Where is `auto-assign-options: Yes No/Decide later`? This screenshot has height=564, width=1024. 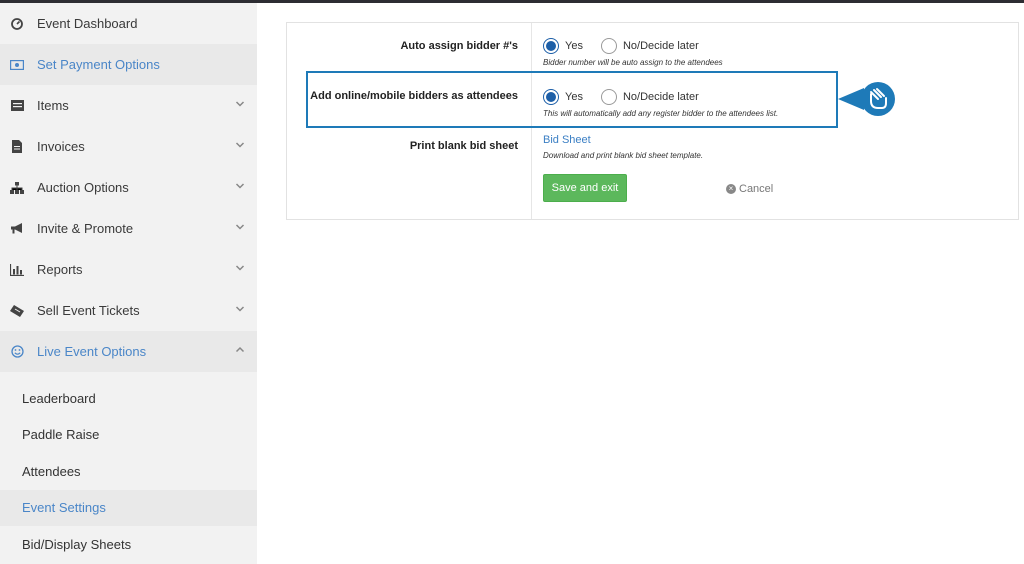 auto-assign-options: Yes No/Decide later is located at coordinates (630, 46).